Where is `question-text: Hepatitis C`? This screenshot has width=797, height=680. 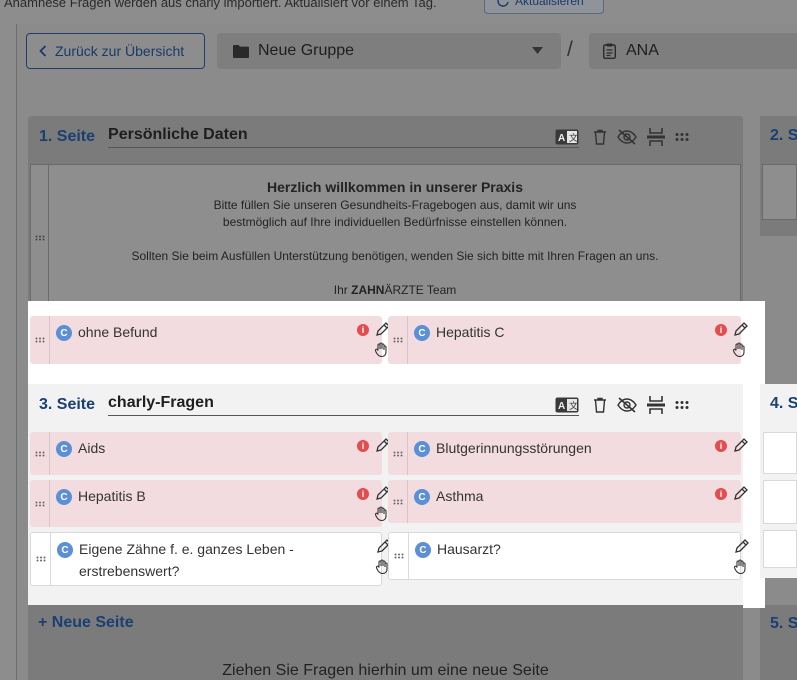 question-text: Hepatitis C is located at coordinates (470, 332).